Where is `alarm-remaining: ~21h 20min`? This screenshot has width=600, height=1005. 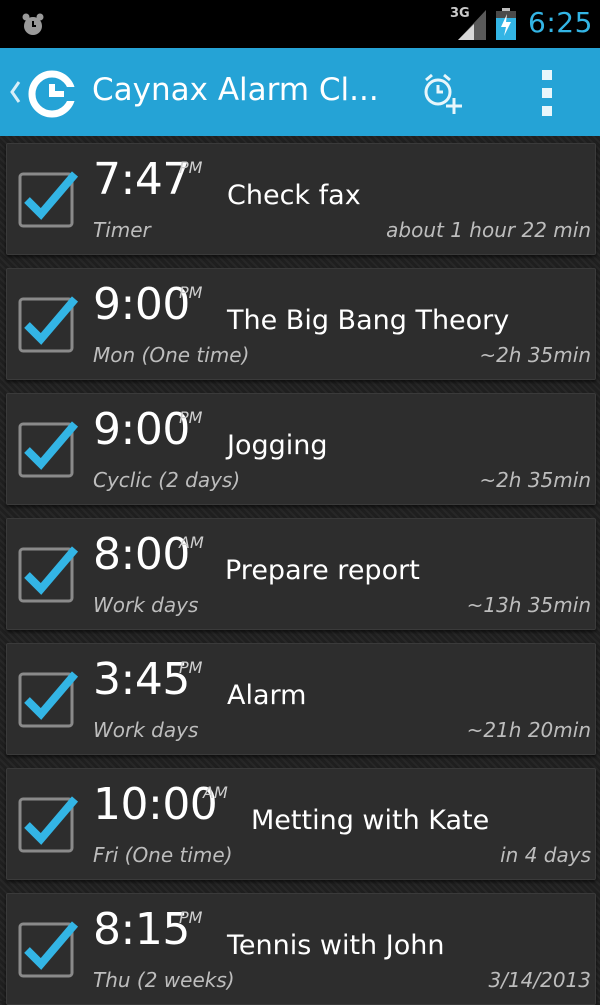
alarm-remaining: ~21h 20min is located at coordinates (528, 730).